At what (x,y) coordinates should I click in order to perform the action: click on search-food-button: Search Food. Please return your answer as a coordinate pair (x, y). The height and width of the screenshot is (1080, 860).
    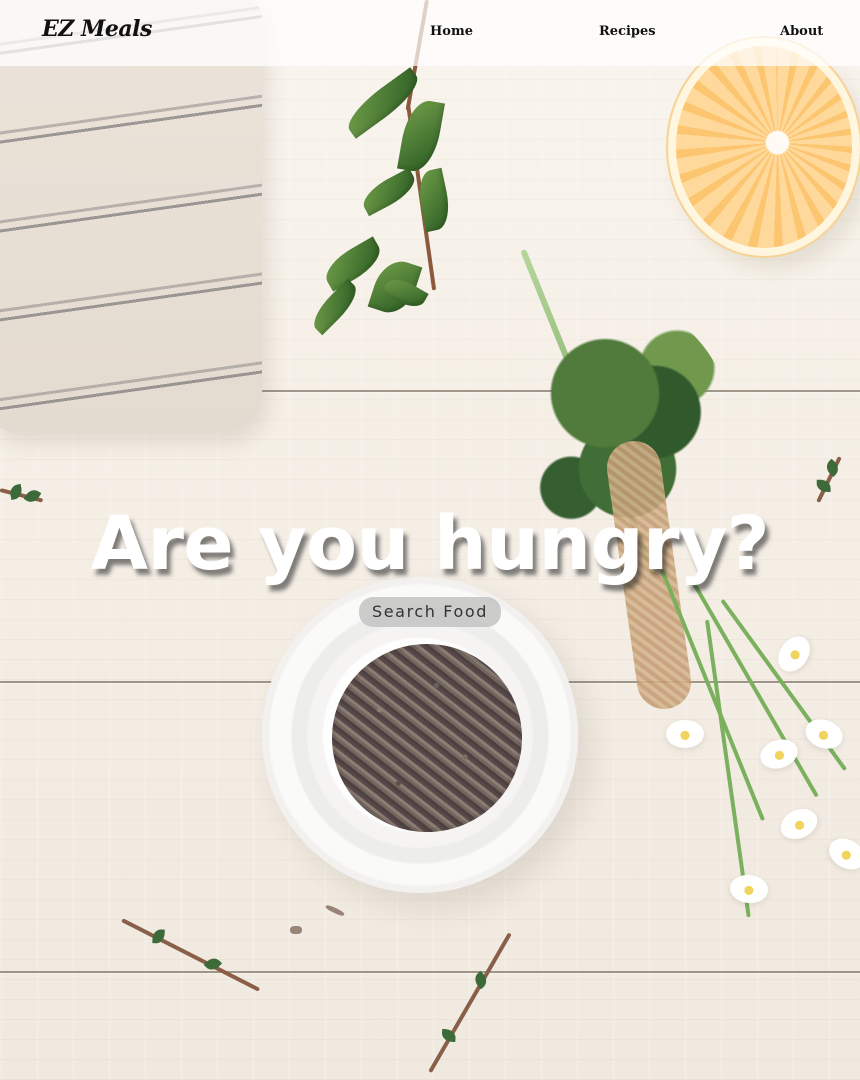
    Looking at the image, I should click on (430, 611).